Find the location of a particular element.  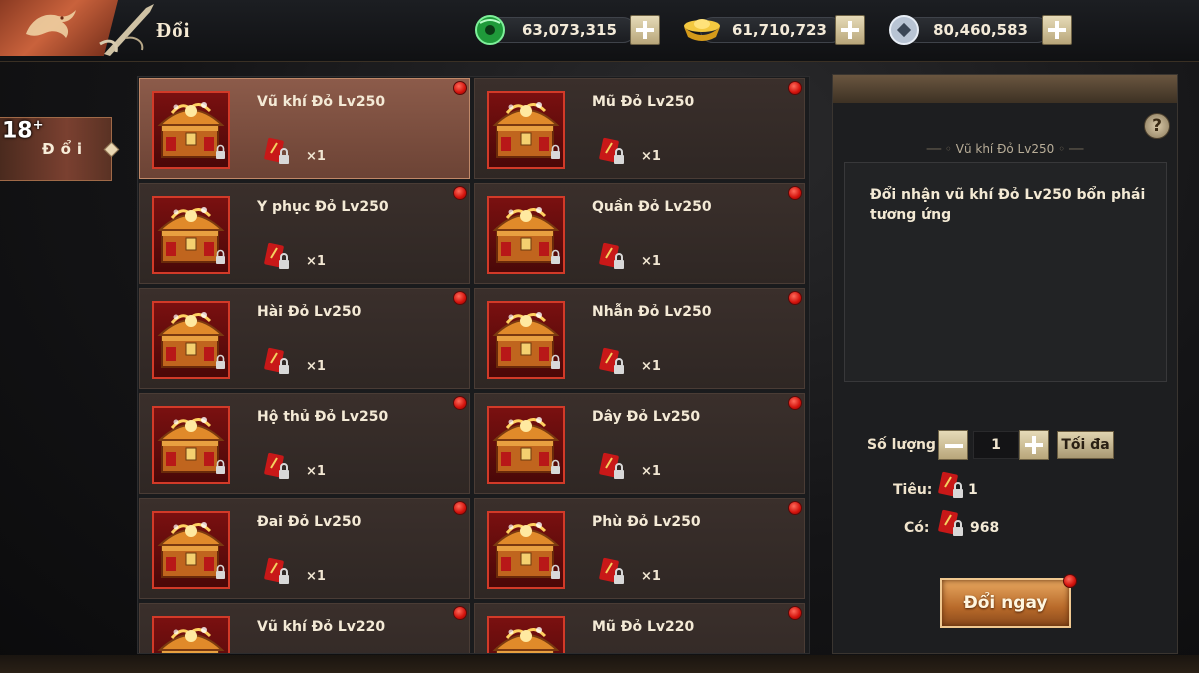

item-name: Mũ Đỏ Lv220 is located at coordinates (643, 627).